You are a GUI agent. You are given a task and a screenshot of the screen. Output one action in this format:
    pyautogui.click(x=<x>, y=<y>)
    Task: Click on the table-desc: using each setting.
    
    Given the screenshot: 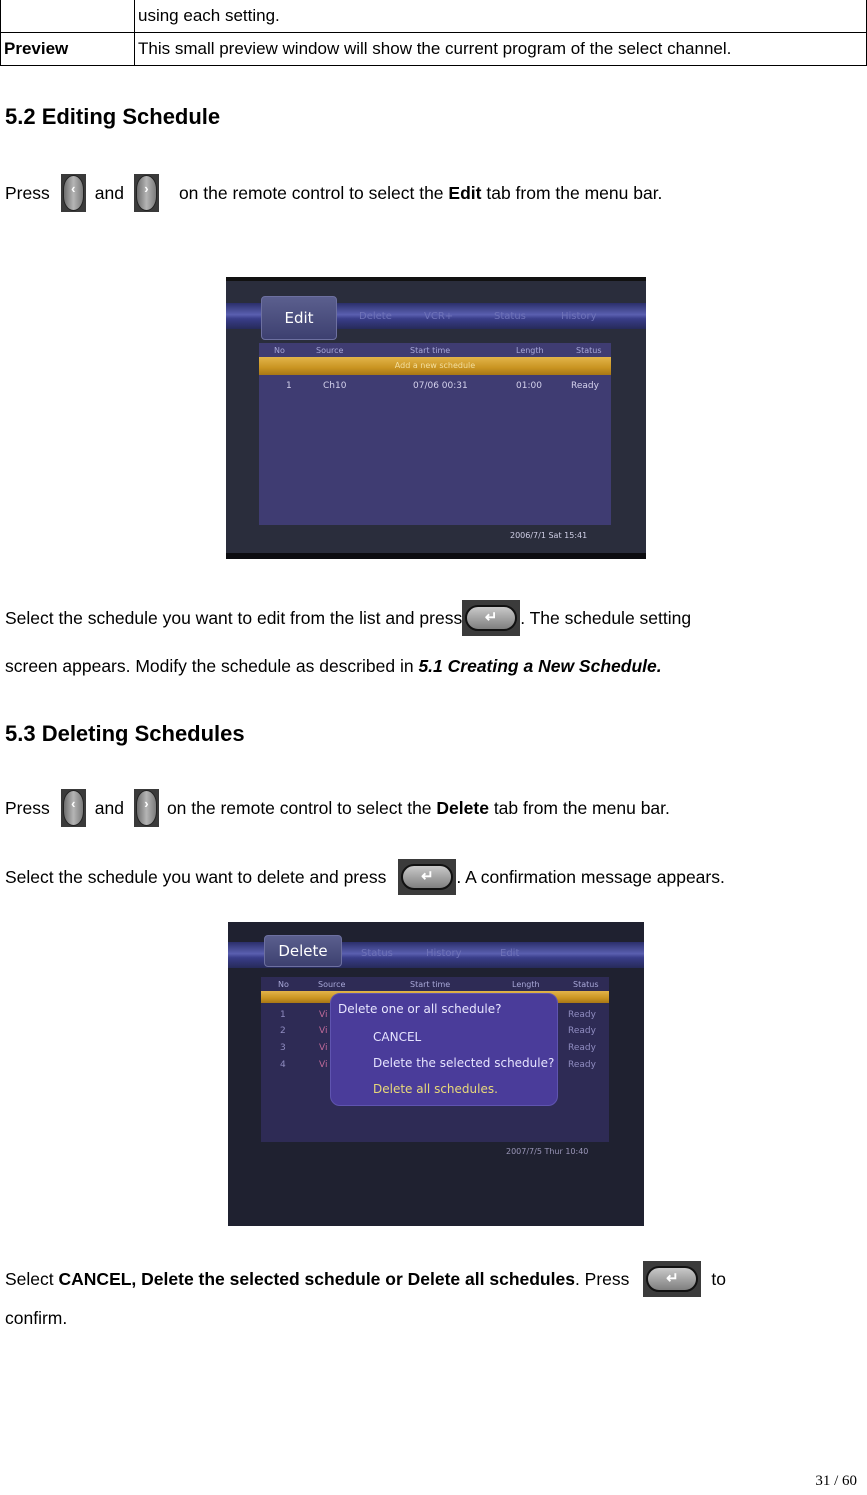 What is the action you would take?
    pyautogui.click(x=500, y=16)
    